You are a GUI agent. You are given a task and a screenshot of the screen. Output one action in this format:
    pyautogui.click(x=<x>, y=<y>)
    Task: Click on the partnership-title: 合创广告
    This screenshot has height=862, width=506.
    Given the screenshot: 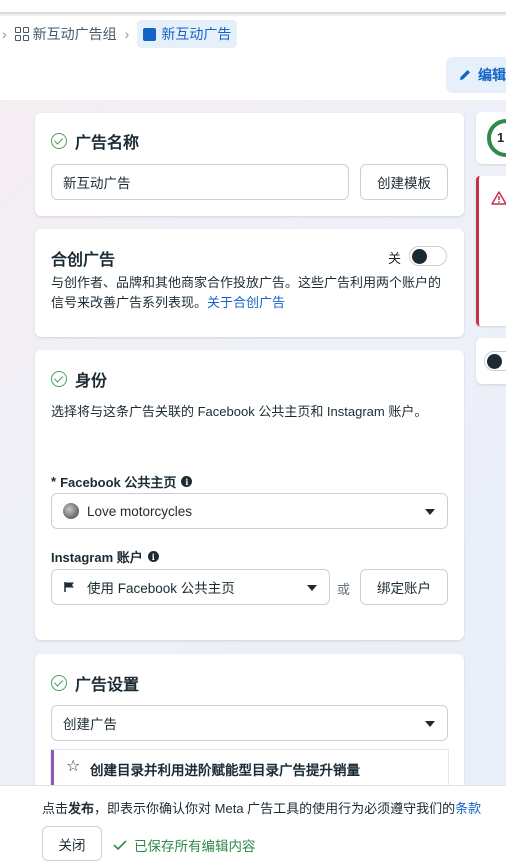 What is the action you would take?
    pyautogui.click(x=83, y=260)
    